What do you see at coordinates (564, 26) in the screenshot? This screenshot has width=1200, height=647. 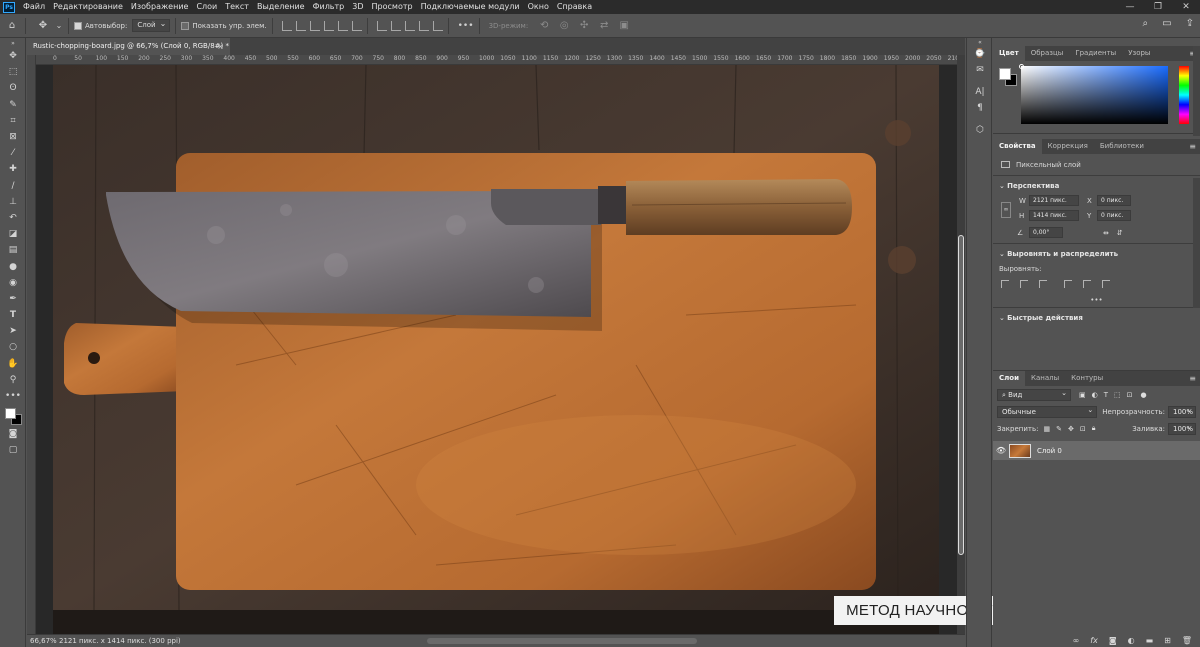 I see `roll-3d-icon: ◎` at bounding box center [564, 26].